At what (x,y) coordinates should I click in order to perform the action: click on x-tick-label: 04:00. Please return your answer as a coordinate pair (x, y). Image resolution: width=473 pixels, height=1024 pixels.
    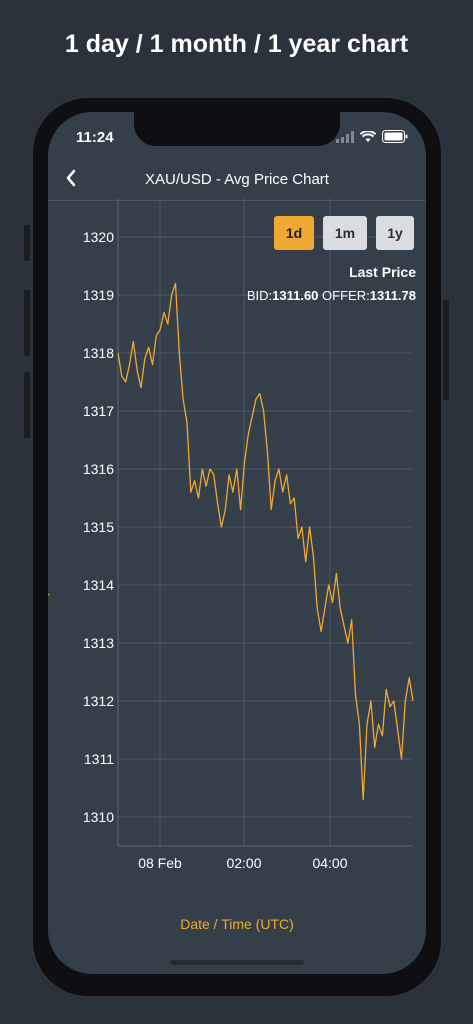
    Looking at the image, I should click on (329, 863).